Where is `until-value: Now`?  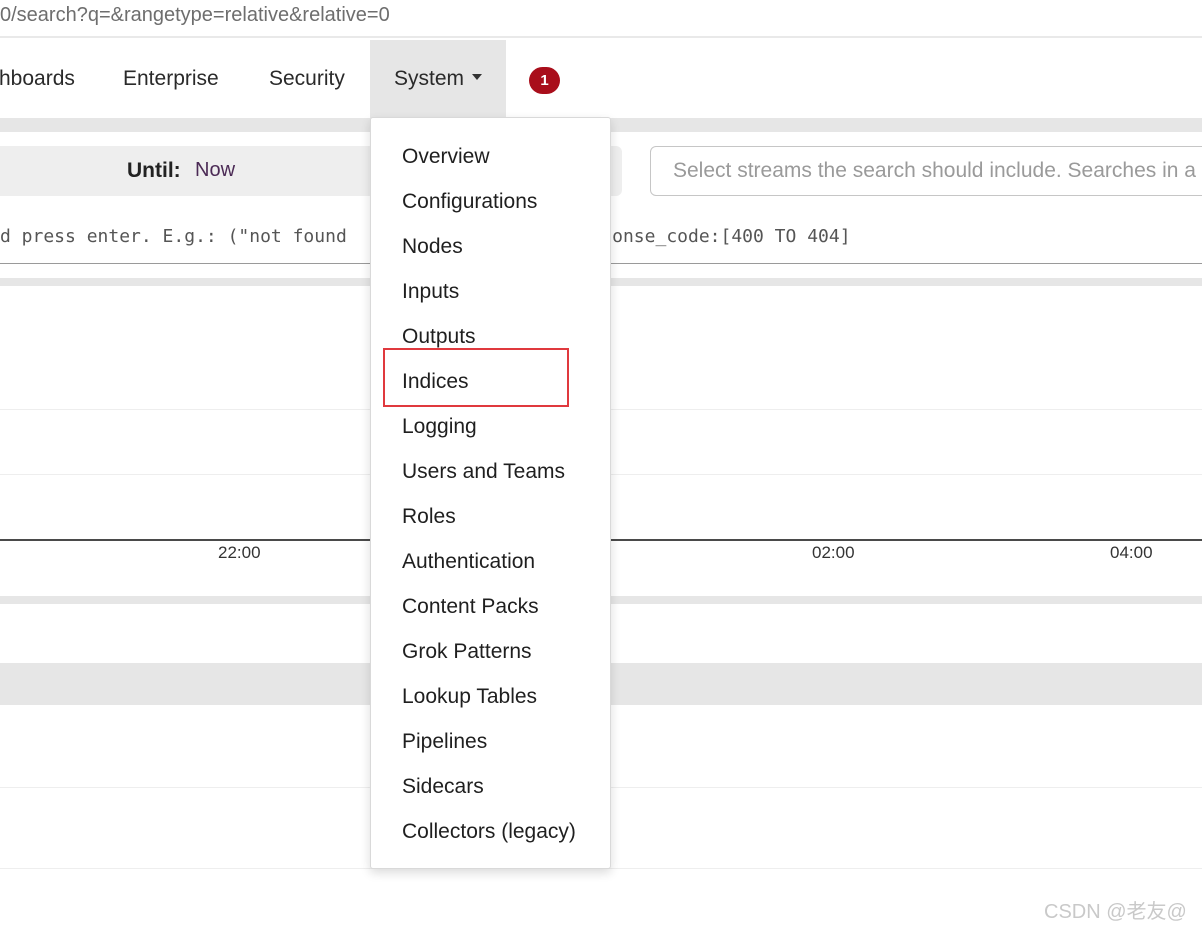
until-value: Now is located at coordinates (215, 170).